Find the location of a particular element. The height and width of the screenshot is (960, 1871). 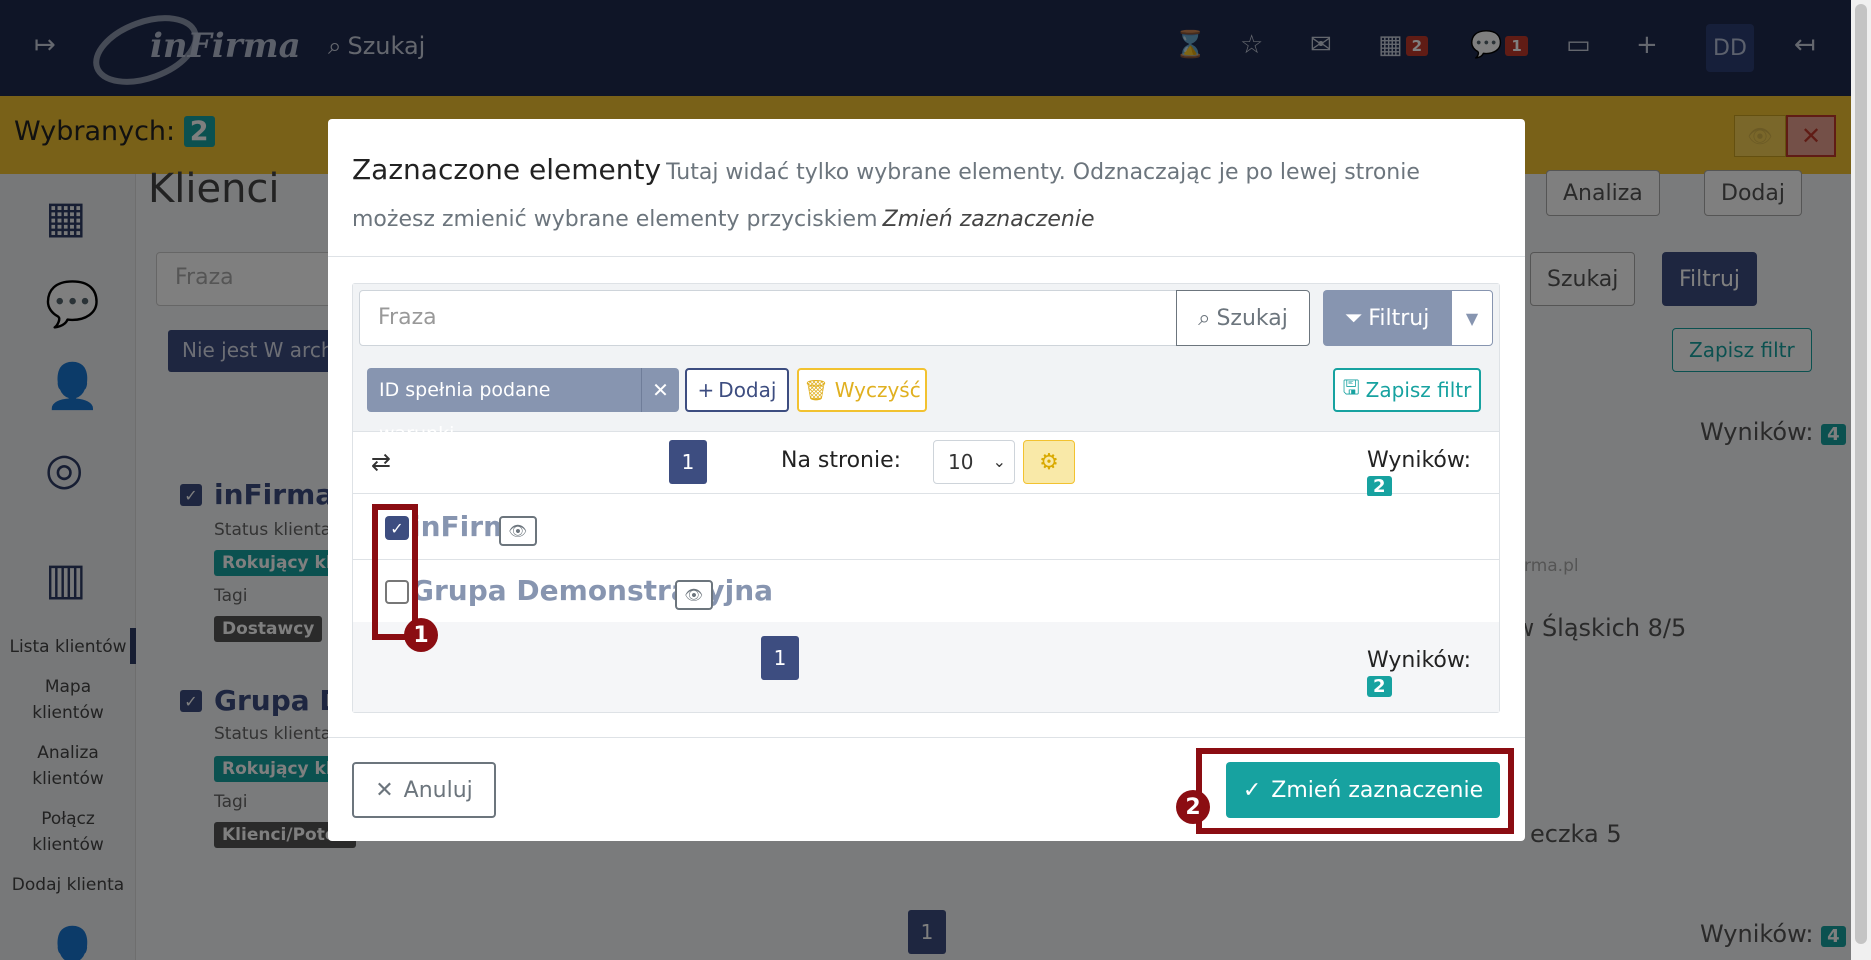

clear-filters-button: 🗑 Wyczyść is located at coordinates (862, 390).